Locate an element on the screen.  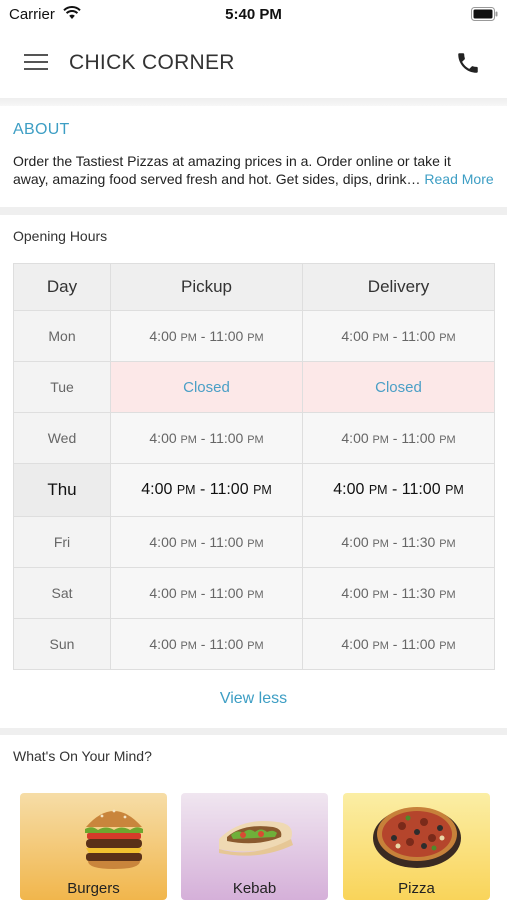
day-cell: Tue is located at coordinates (62, 387).